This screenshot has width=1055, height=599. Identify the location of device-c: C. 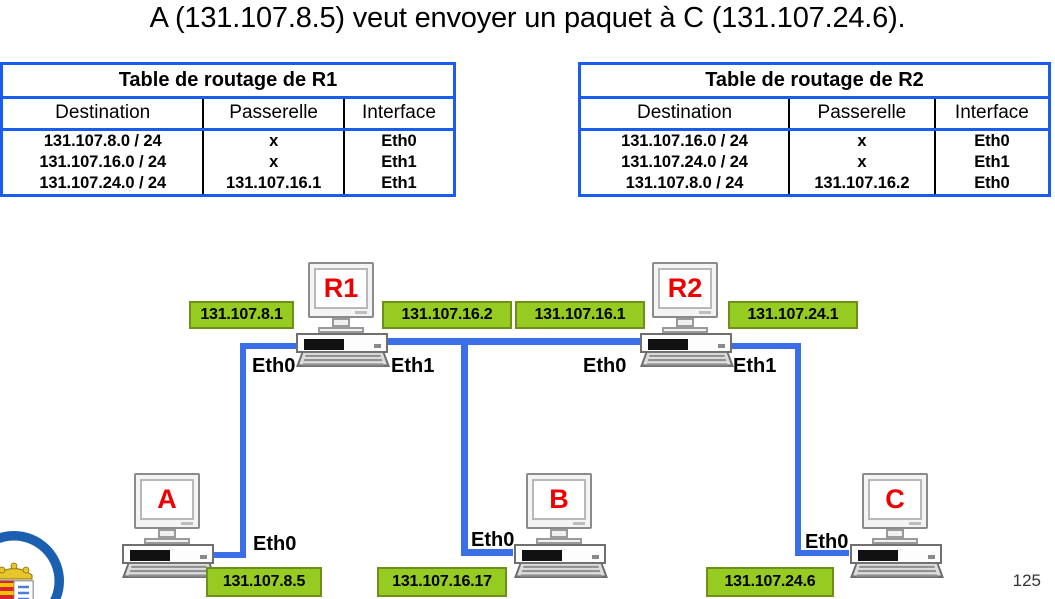
(896, 525).